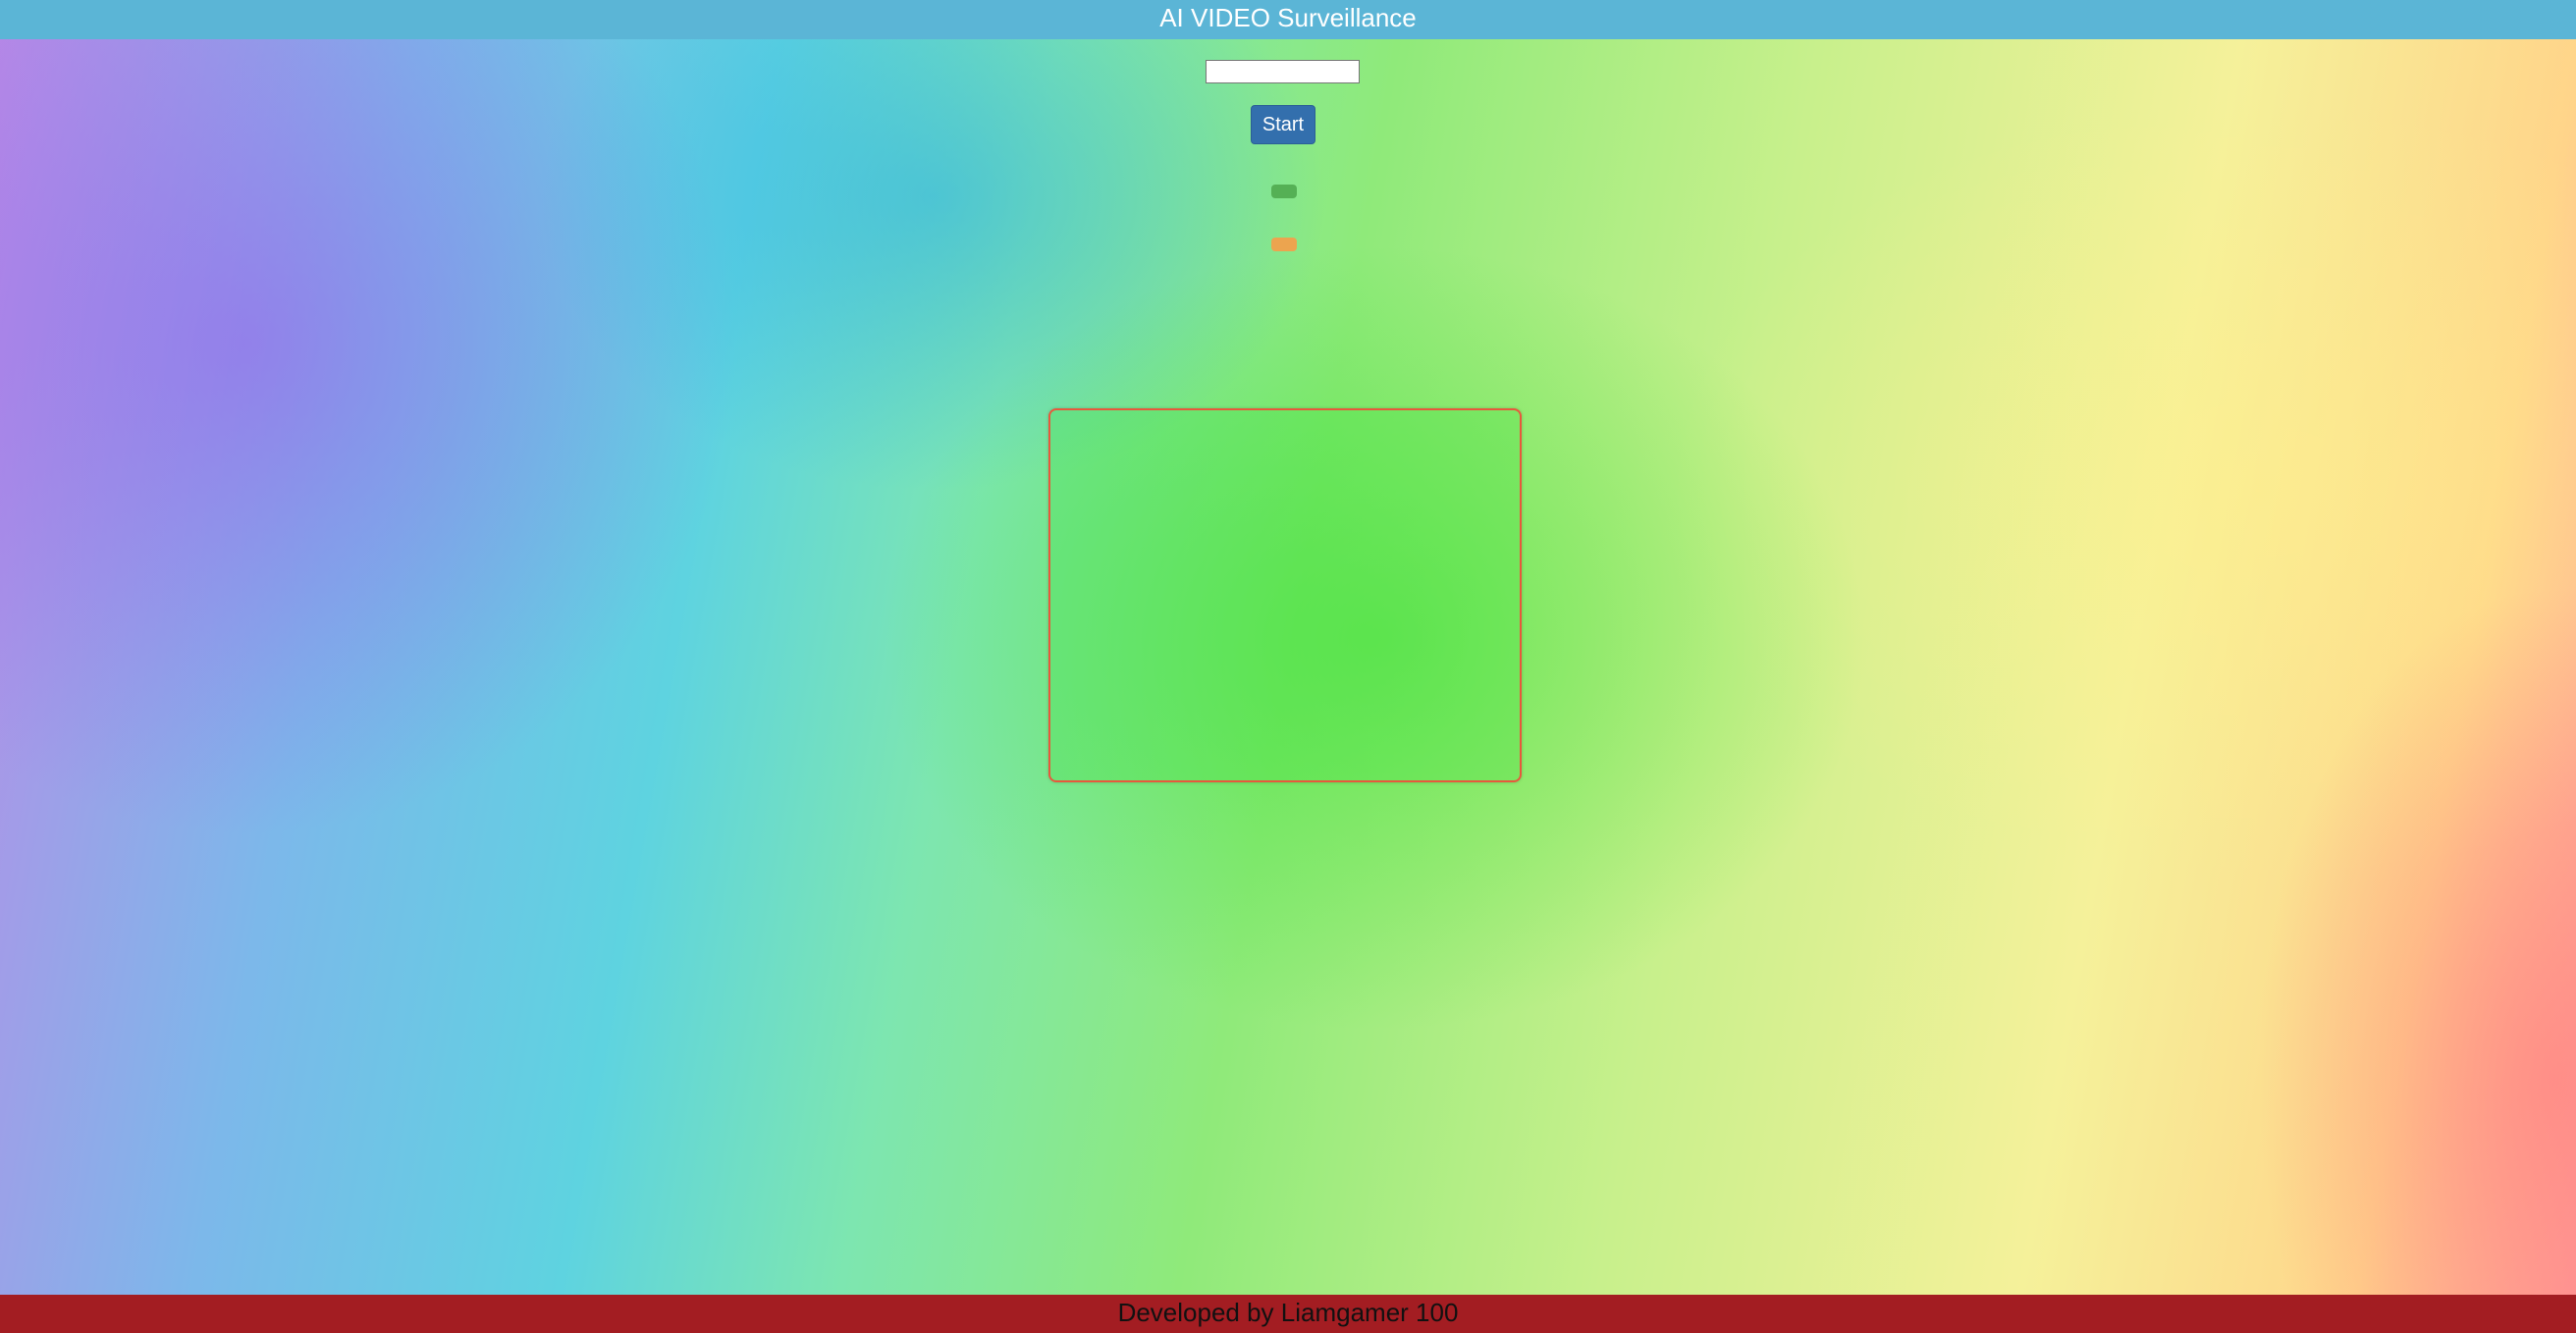 This screenshot has width=2576, height=1333. What do you see at coordinates (1283, 125) in the screenshot?
I see `start-button: Start` at bounding box center [1283, 125].